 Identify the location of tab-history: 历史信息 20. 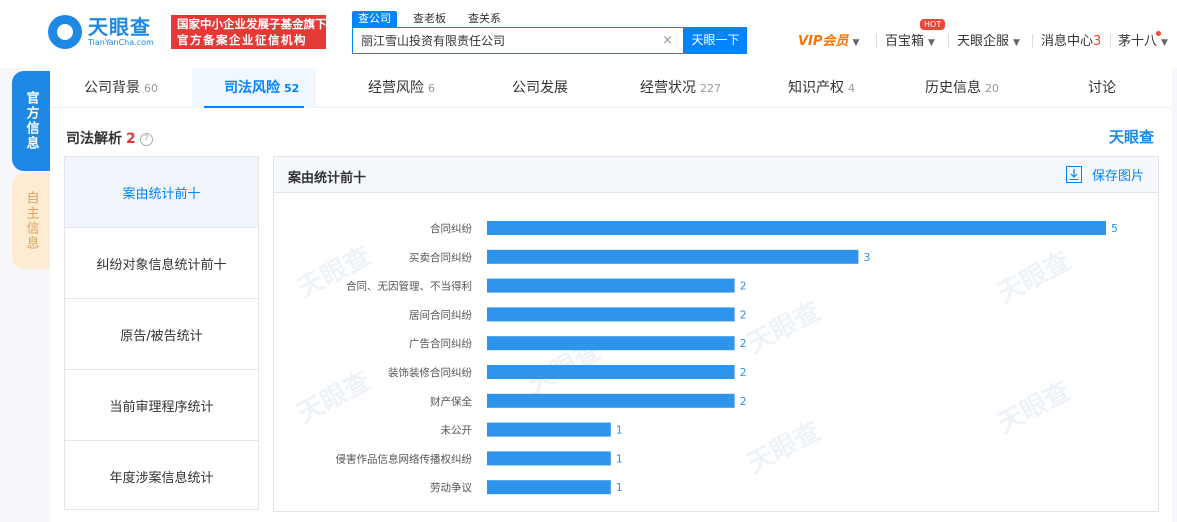
(962, 88).